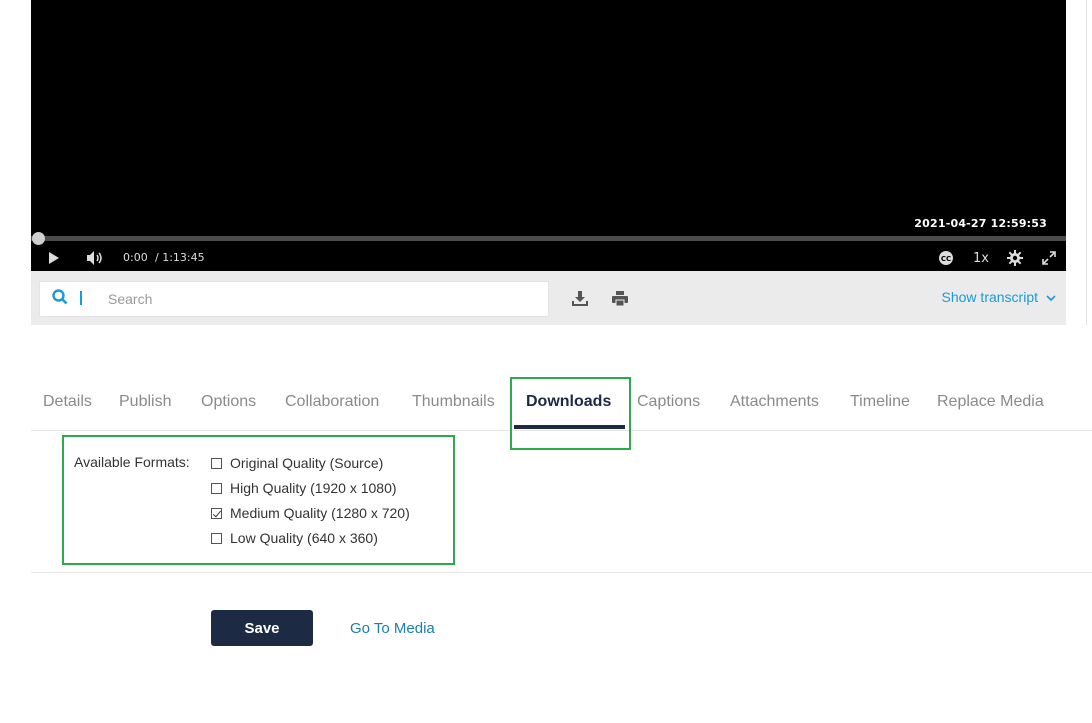 This screenshot has height=723, width=1092. I want to click on format-checkbox-low, so click(216, 538).